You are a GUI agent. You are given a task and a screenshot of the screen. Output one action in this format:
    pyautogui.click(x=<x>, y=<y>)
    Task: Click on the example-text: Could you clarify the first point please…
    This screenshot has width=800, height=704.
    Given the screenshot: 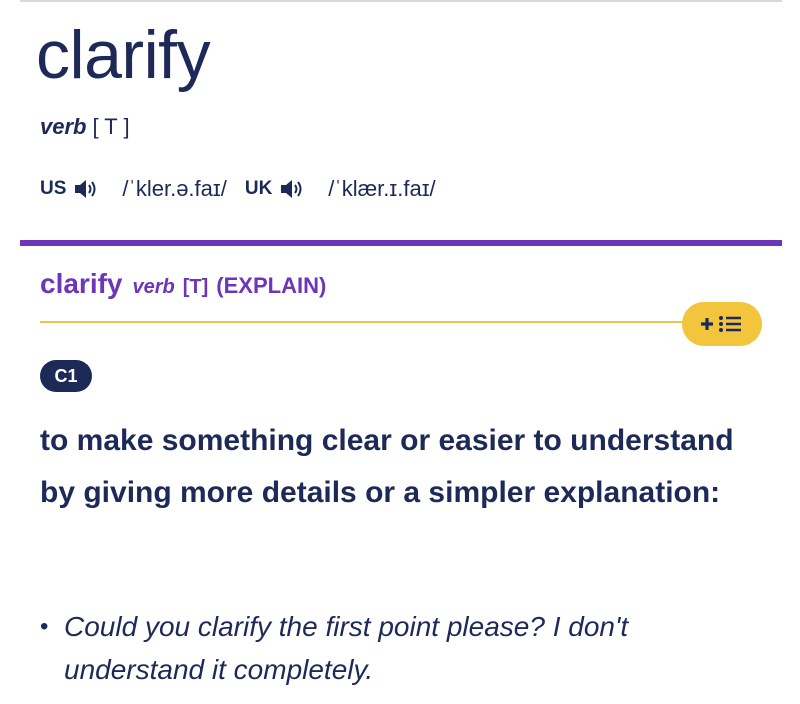 What is the action you would take?
    pyautogui.click(x=346, y=648)
    